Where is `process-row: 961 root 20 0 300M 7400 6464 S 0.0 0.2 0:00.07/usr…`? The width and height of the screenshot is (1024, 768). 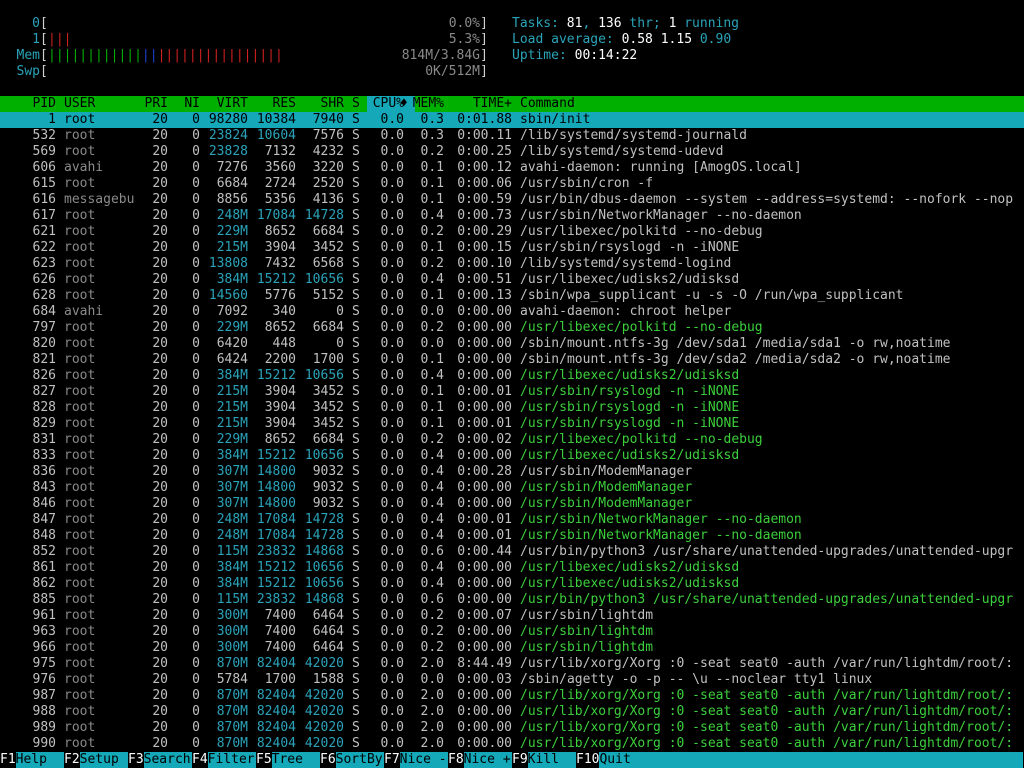
process-row: 961 root 20 0 300M 7400 6464 S 0.0 0.2 0:00.07/usr… is located at coordinates (512, 616).